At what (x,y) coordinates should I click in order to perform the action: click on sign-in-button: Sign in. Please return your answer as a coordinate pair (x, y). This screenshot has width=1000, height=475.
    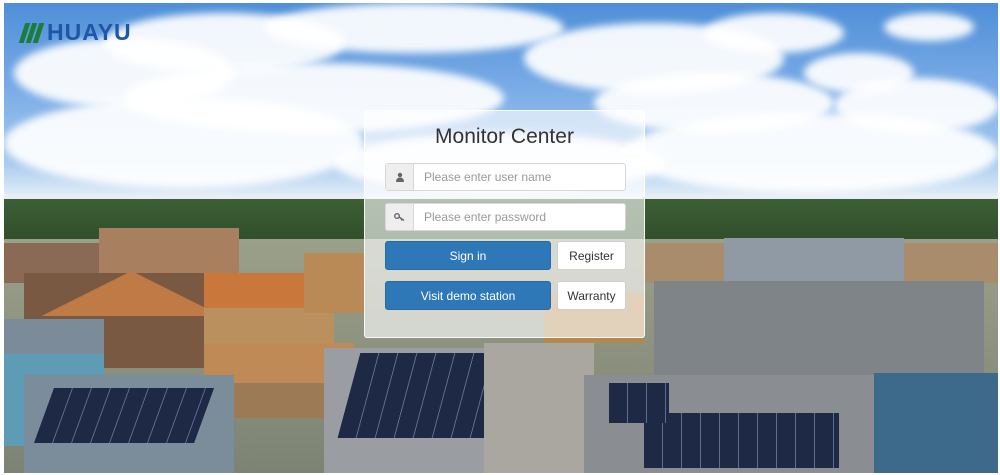
    Looking at the image, I should click on (468, 255).